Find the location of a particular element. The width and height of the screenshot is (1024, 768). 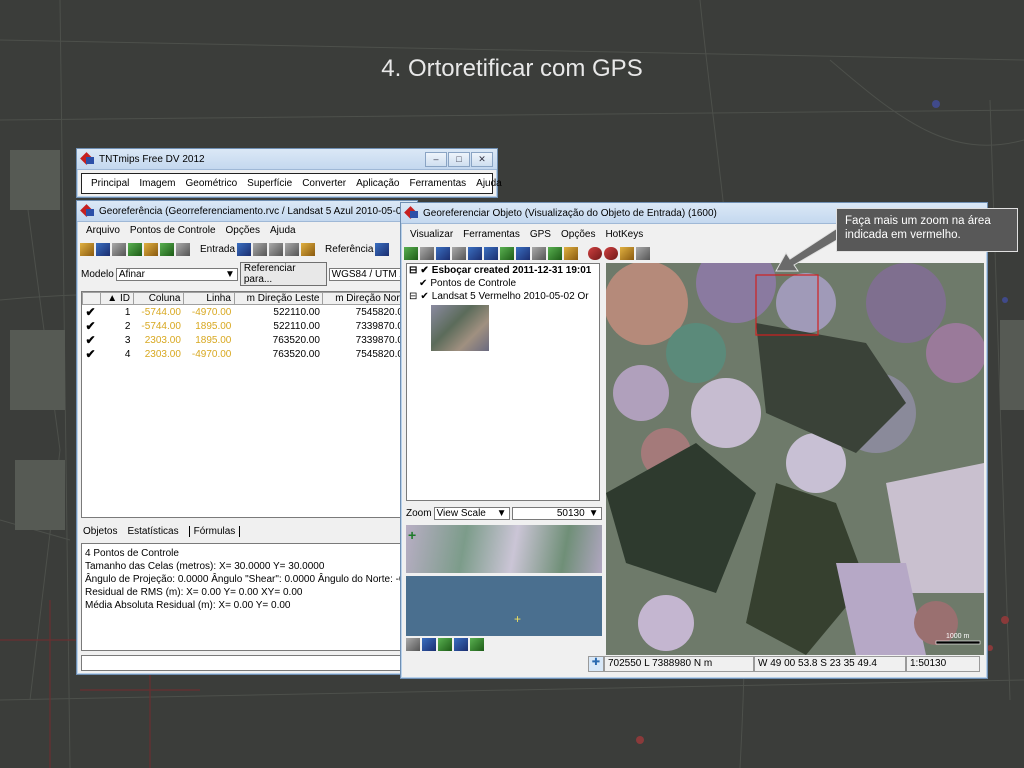

menu-superficie: Superfície is located at coordinates (269, 183).